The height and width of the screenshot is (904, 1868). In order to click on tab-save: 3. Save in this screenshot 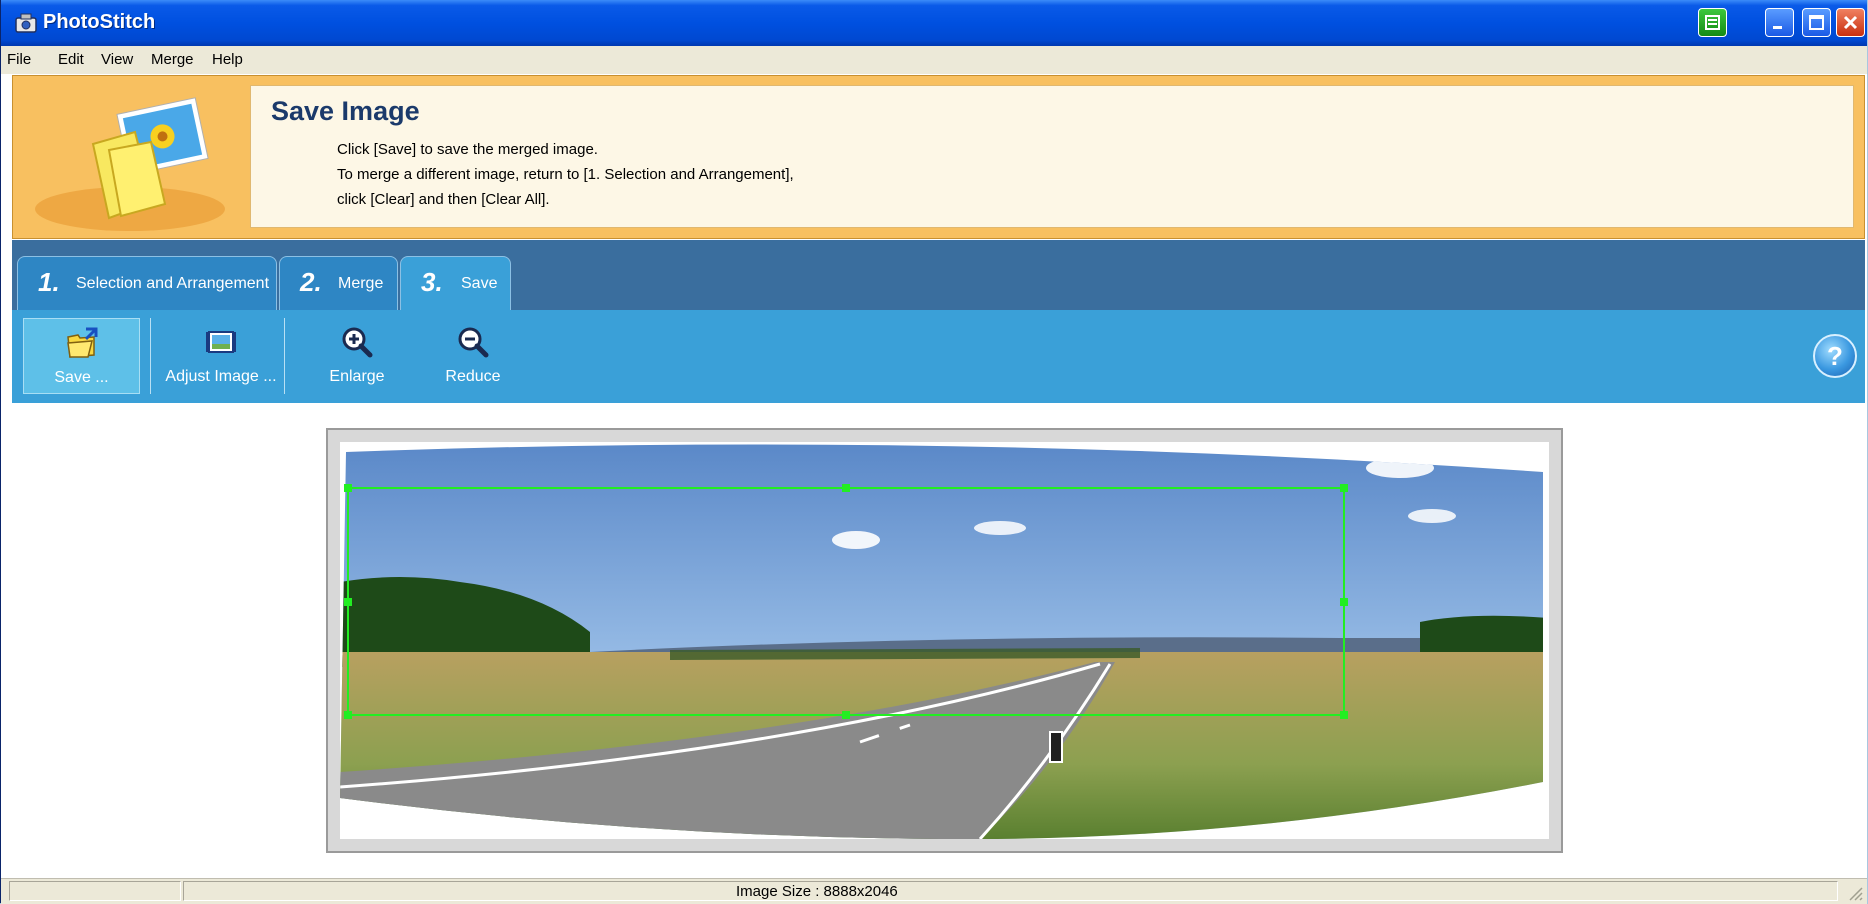, I will do `click(455, 283)`.